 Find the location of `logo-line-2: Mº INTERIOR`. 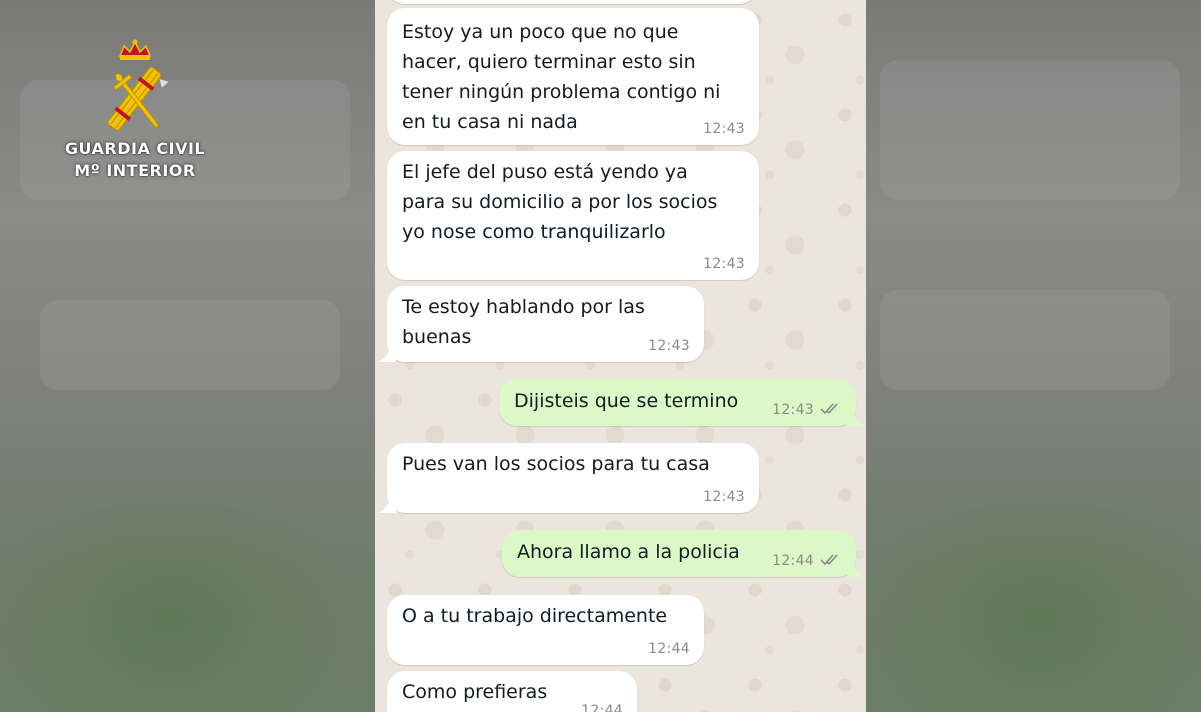

logo-line-2: Mº INTERIOR is located at coordinates (135, 170).